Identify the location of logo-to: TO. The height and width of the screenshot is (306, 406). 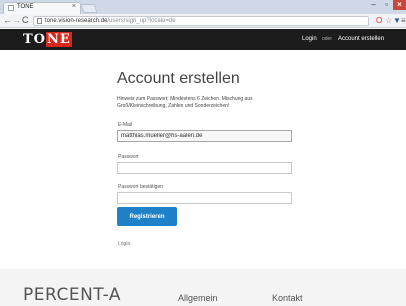
(34, 39).